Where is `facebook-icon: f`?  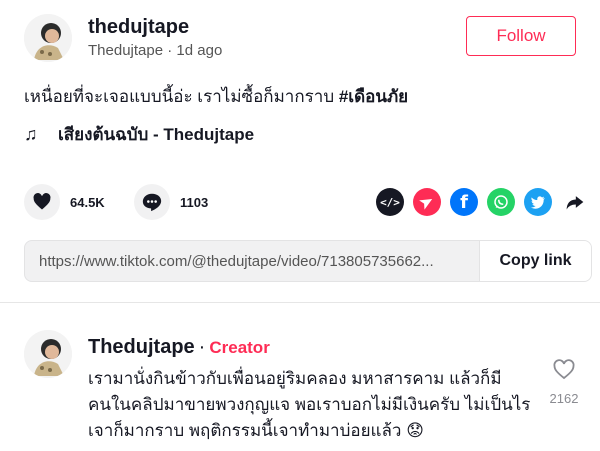 facebook-icon: f is located at coordinates (464, 202).